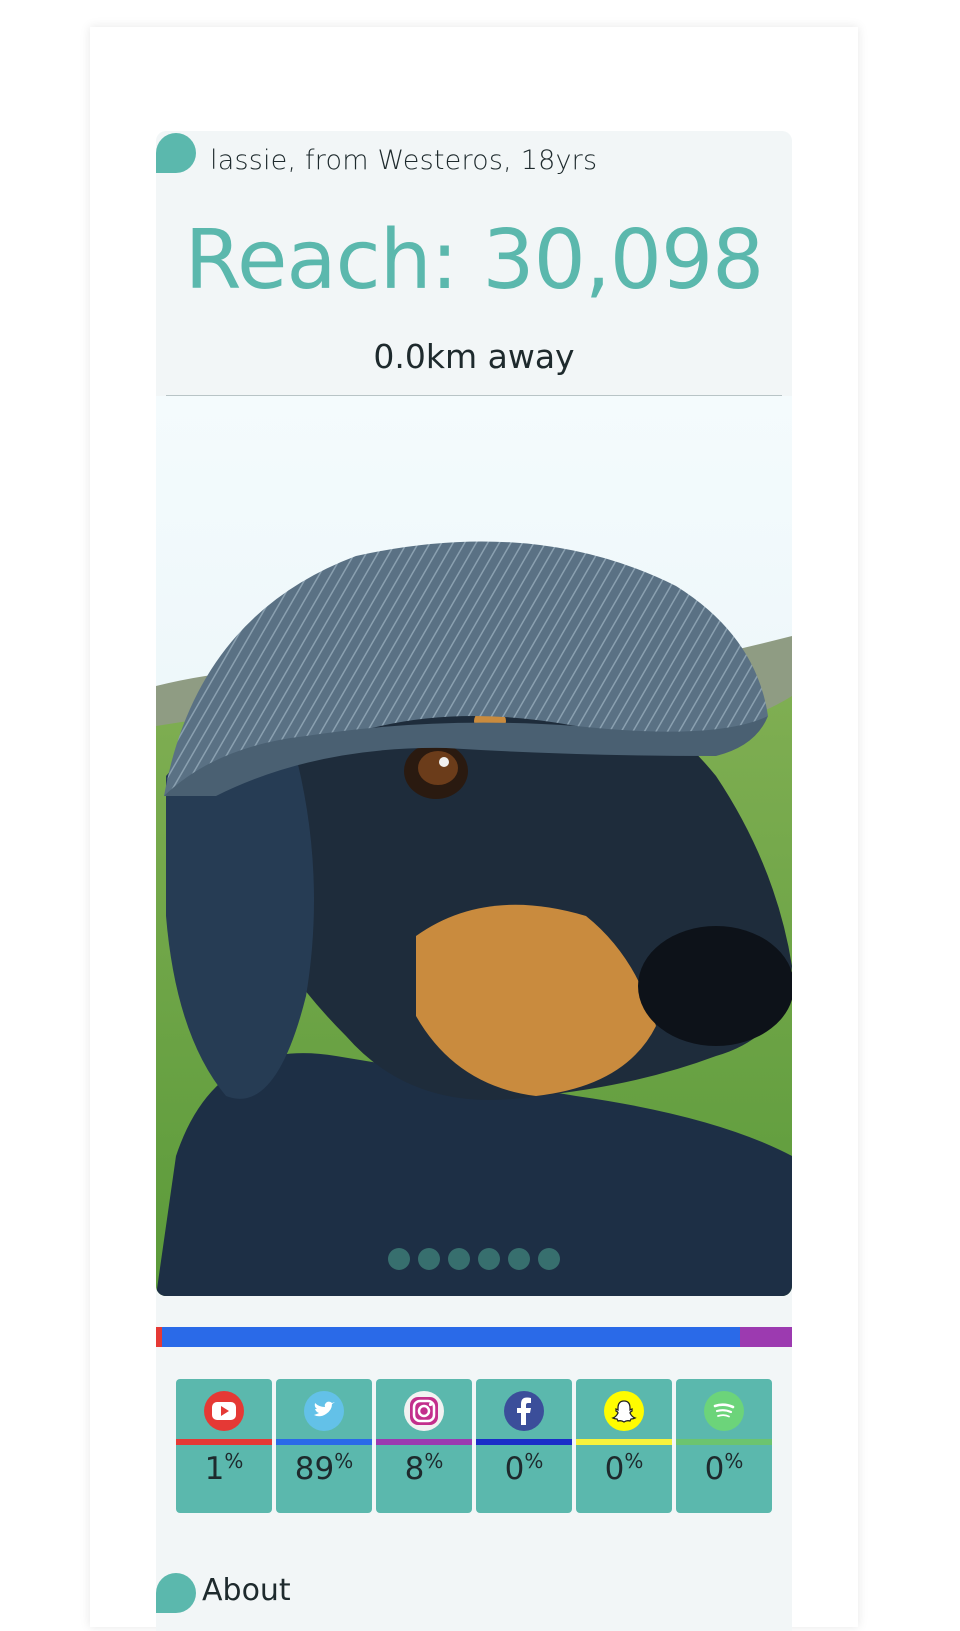 The height and width of the screenshot is (1631, 960). Describe the element at coordinates (224, 1468) in the screenshot. I see `network-percent: 1%` at that location.